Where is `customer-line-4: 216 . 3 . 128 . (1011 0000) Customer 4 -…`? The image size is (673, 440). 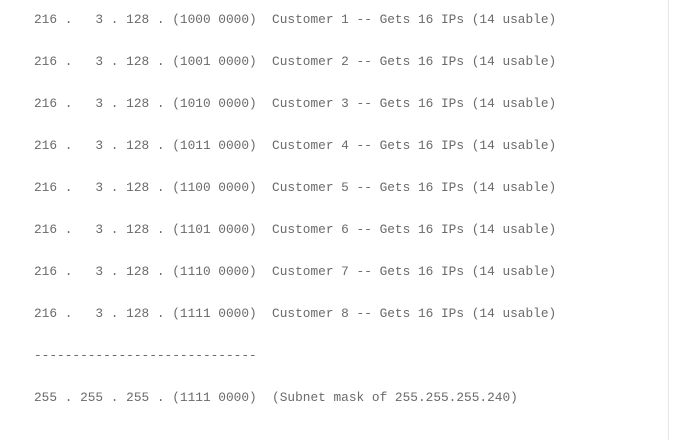 customer-line-4: 216 . 3 . 128 . (1011 0000) Customer 4 -… is located at coordinates (295, 145).